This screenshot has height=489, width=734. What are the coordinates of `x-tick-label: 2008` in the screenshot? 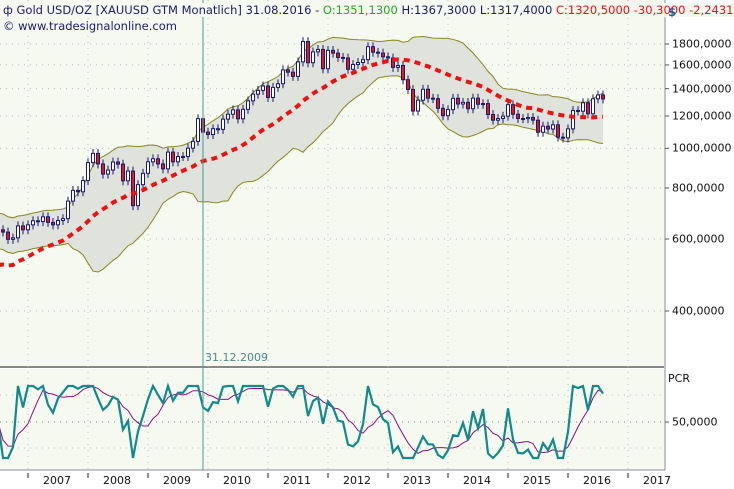 It's located at (117, 480).